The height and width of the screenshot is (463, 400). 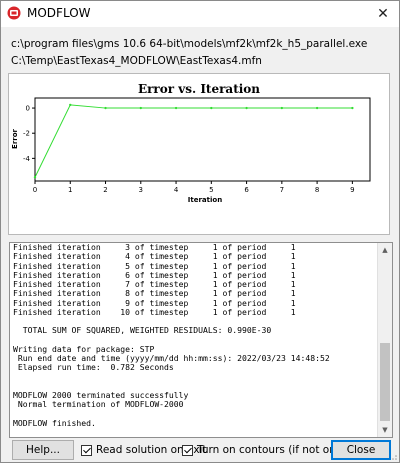 What do you see at coordinates (205, 200) in the screenshot?
I see `x-axis-label: Iteration` at bounding box center [205, 200].